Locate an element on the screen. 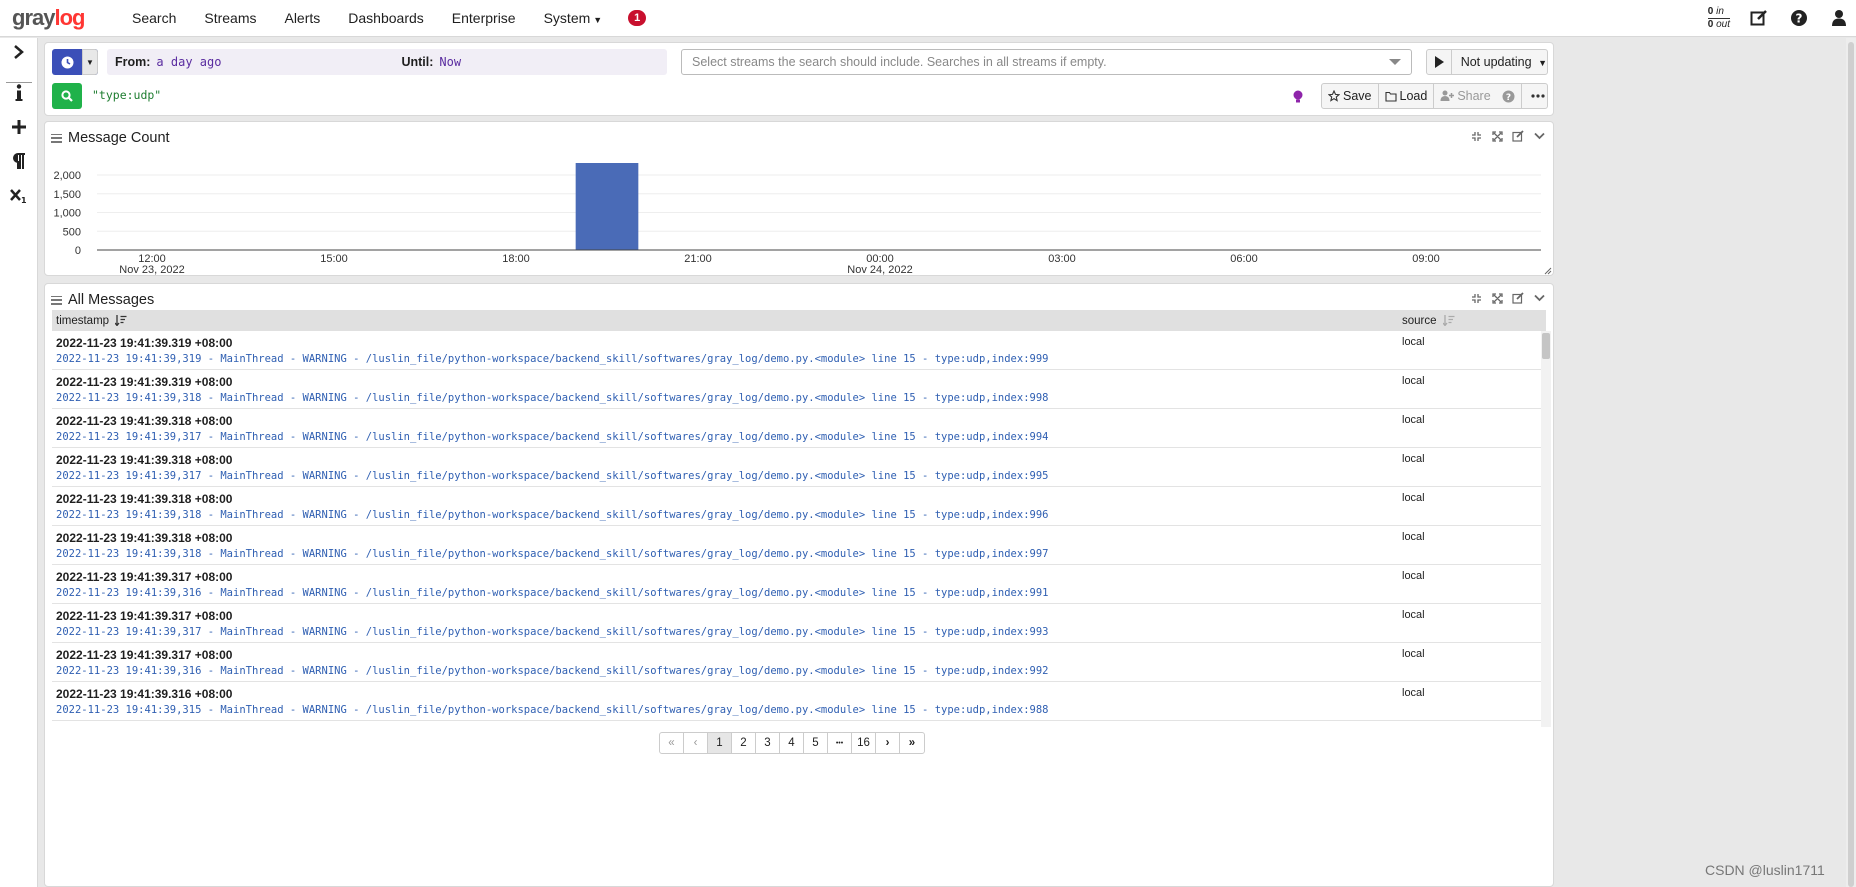 Image resolution: width=1856 pixels, height=887 pixels. nav-system: System ▼ is located at coordinates (573, 18).